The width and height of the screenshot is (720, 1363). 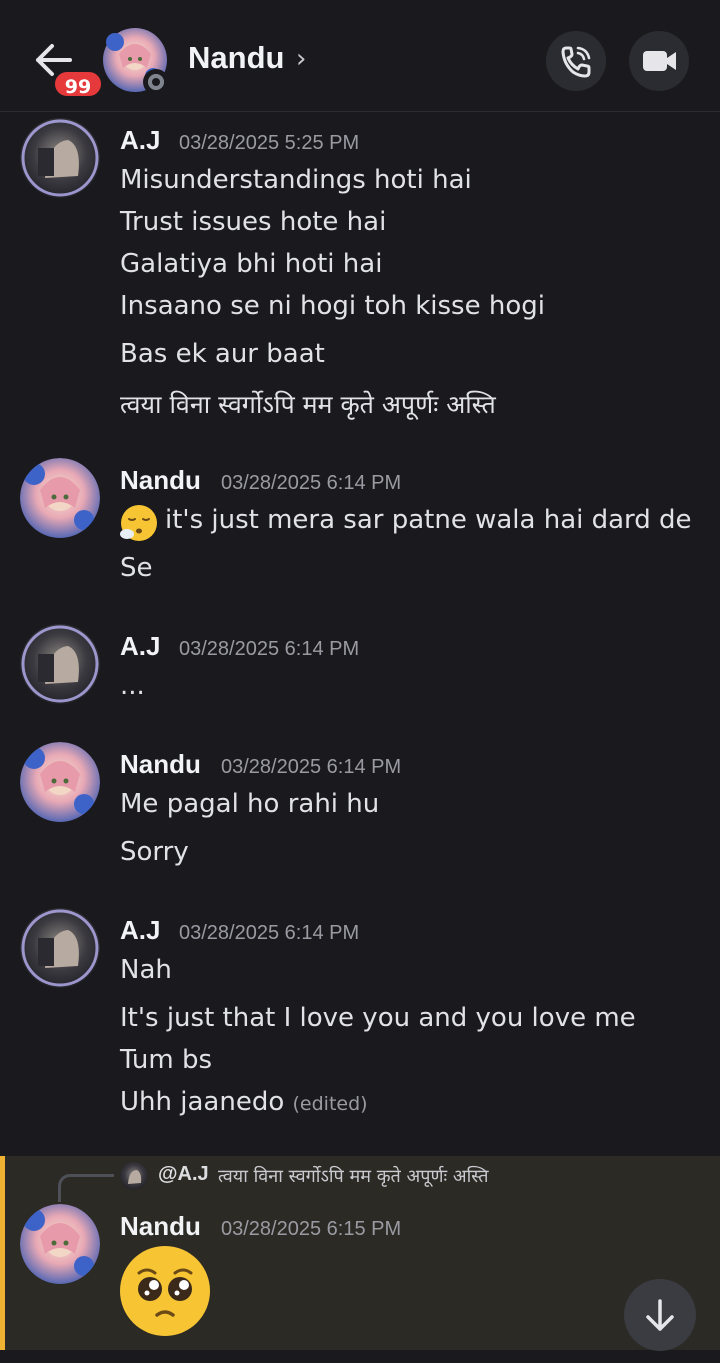 I want to click on message-text: Se, so click(x=136, y=568).